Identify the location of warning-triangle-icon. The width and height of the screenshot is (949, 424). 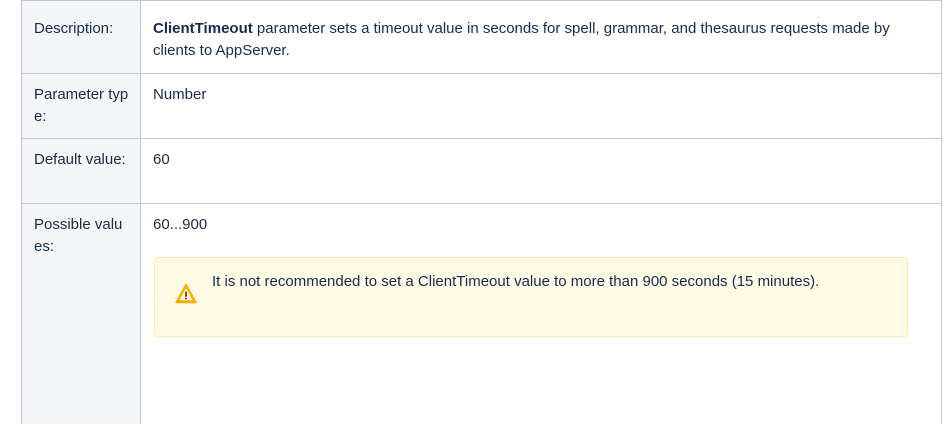
(186, 294).